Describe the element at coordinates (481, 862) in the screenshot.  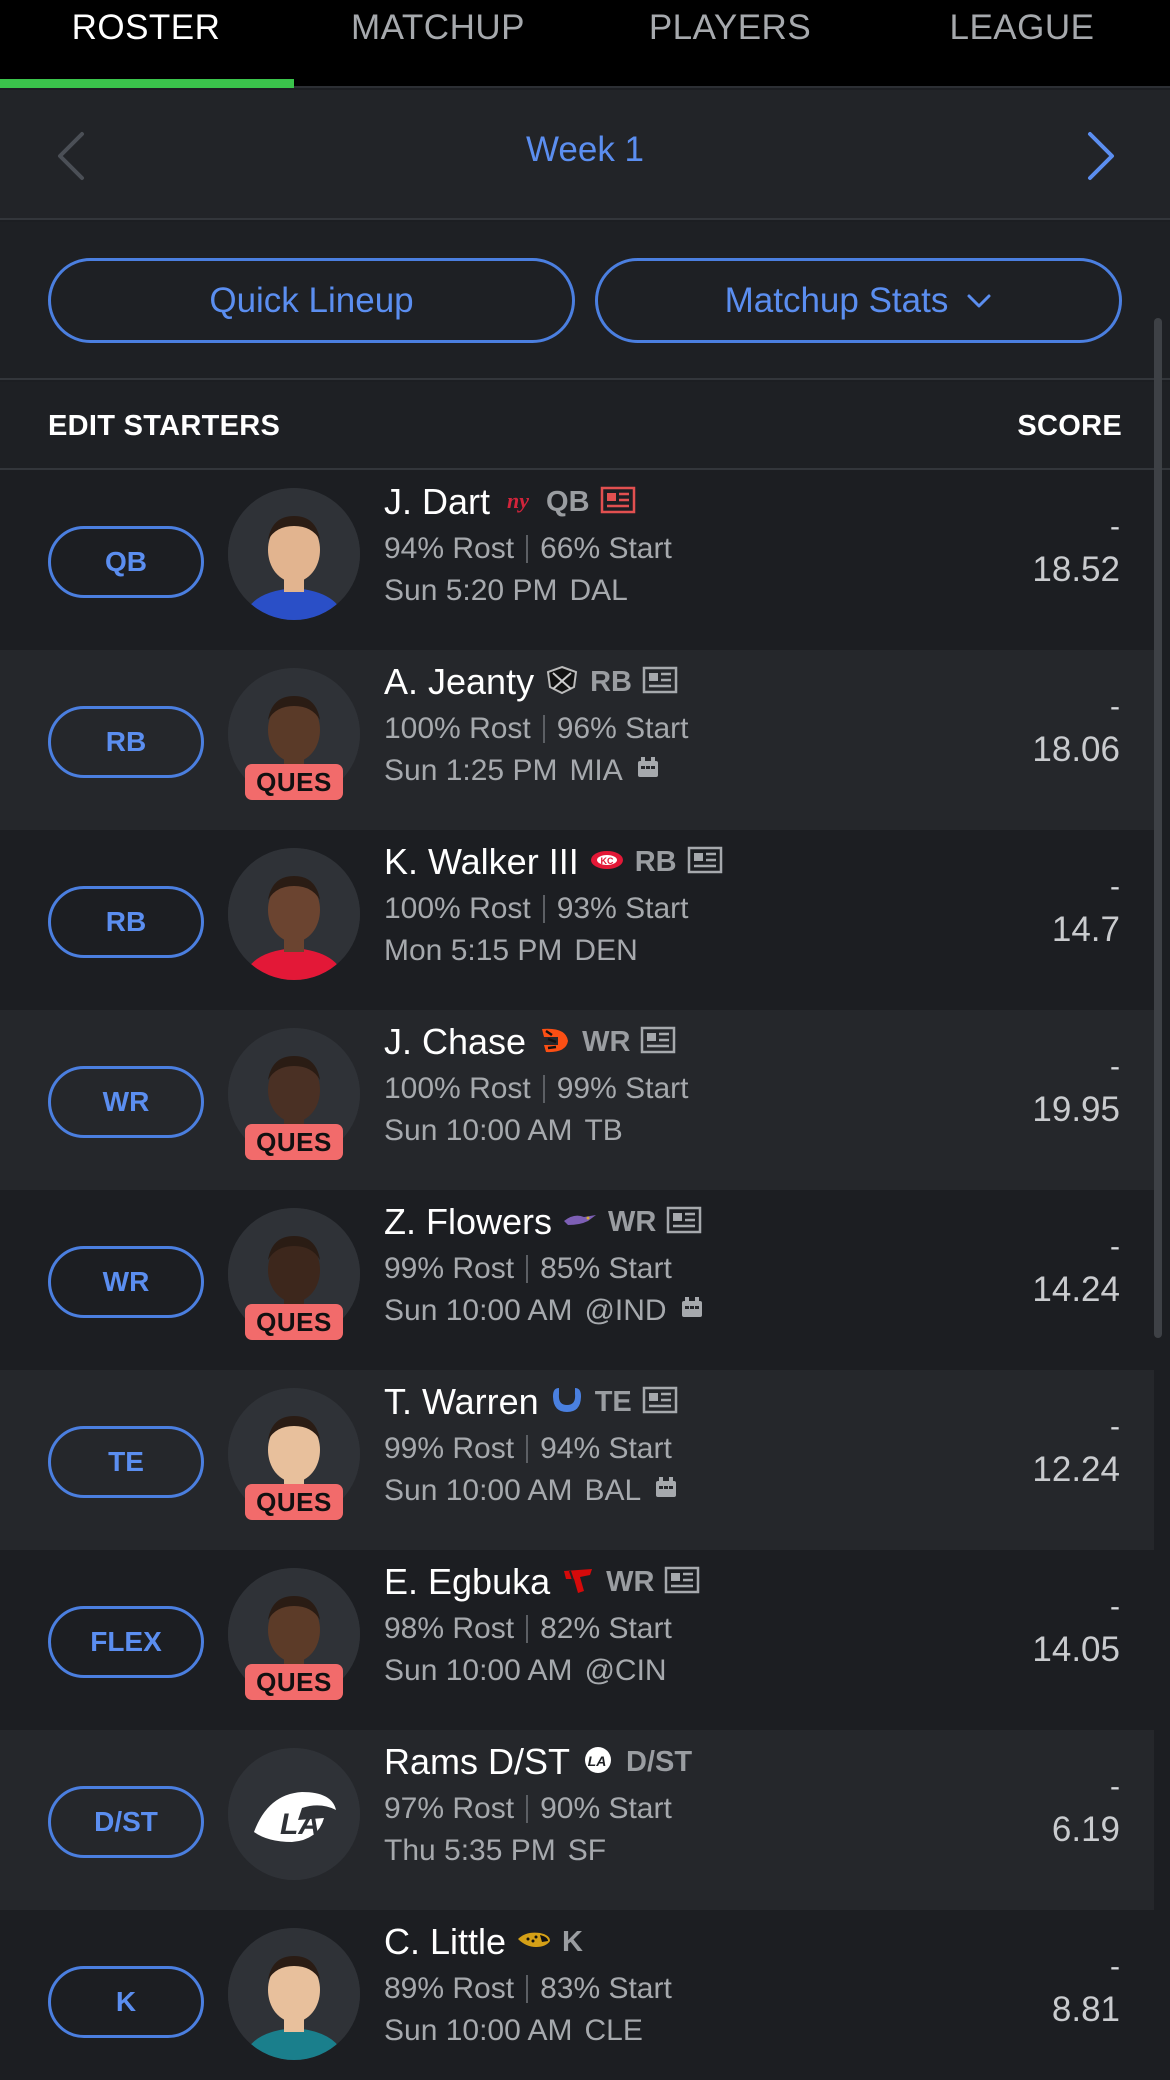
I see `player-name: K. Walker III` at that location.